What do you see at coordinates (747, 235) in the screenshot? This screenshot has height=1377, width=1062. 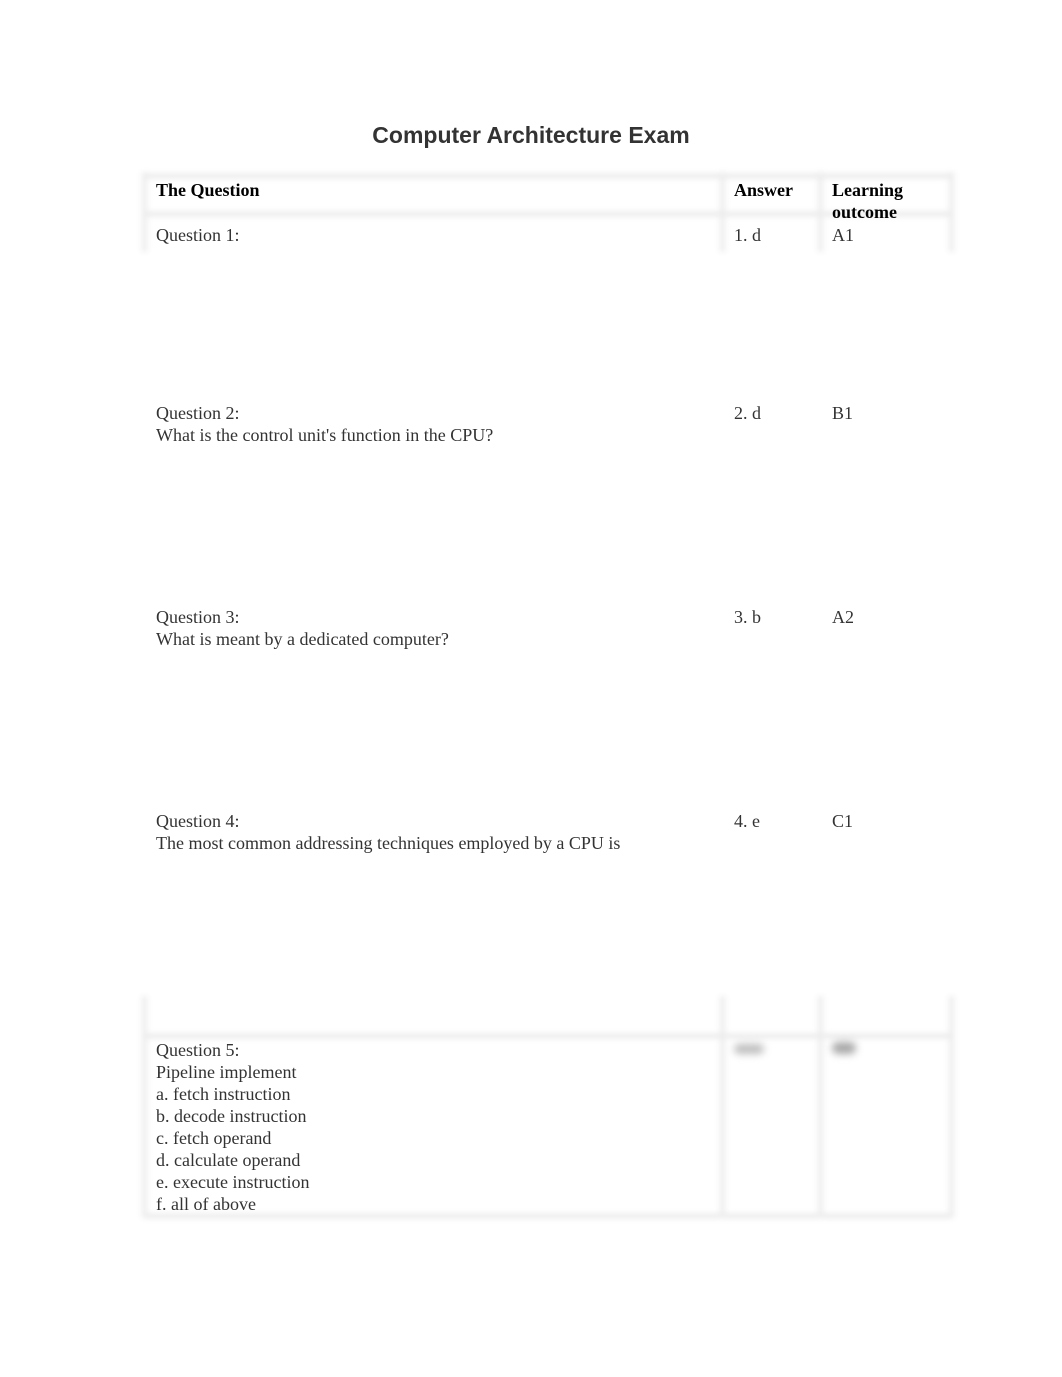 I see `answer-cell: 1. d` at bounding box center [747, 235].